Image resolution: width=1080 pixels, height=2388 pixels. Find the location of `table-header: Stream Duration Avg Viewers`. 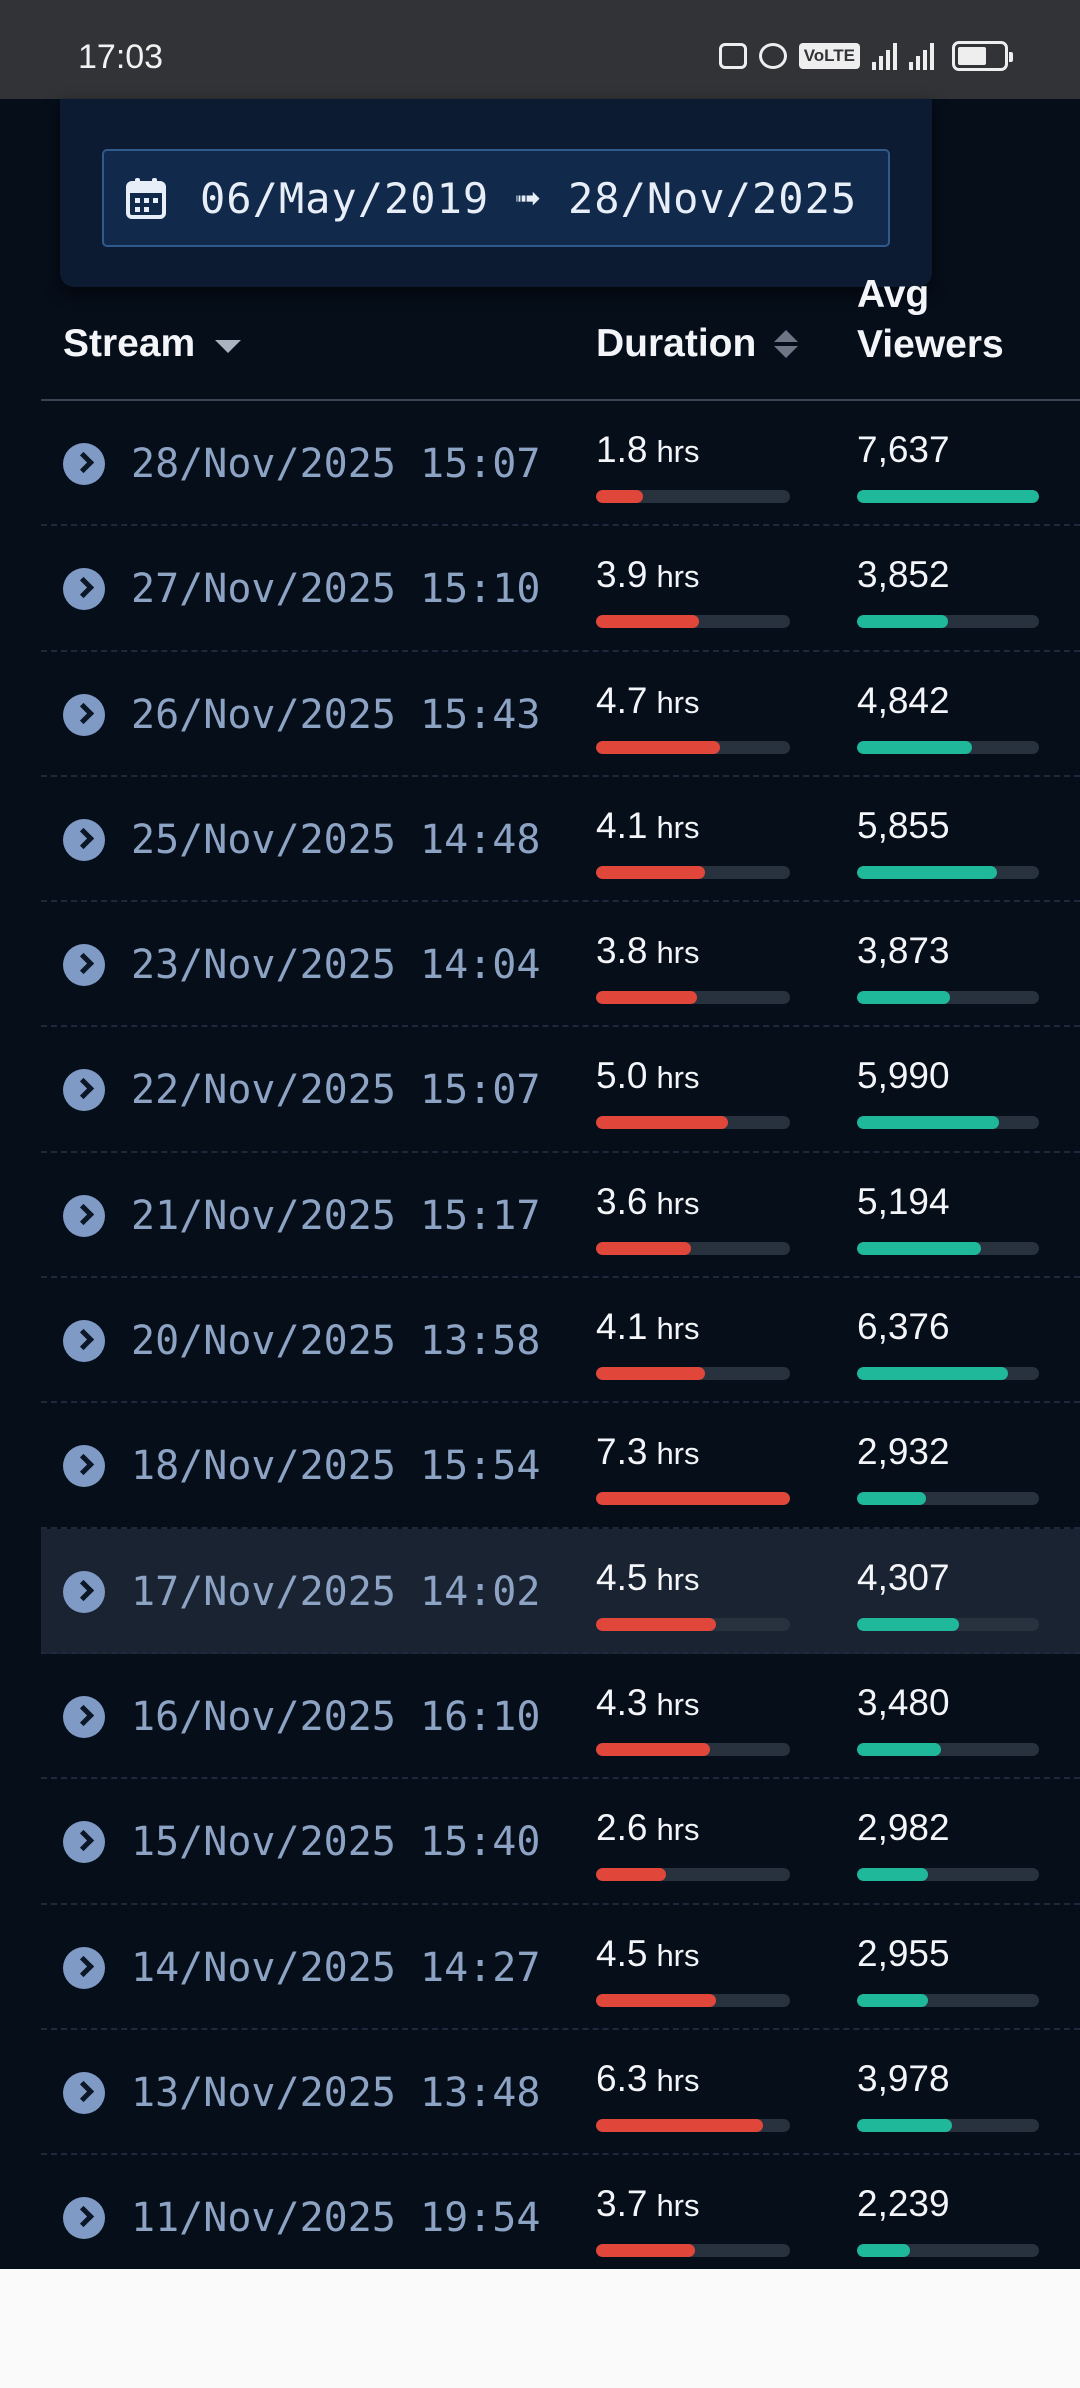

table-header: Stream Duration Avg Viewers is located at coordinates (560, 335).